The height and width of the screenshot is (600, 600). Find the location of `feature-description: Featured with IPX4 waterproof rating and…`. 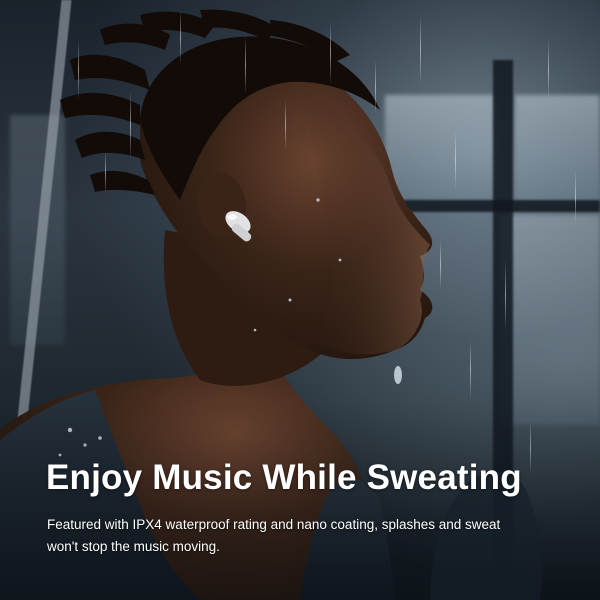

feature-description: Featured with IPX4 waterproof rating and… is located at coordinates (274, 535).